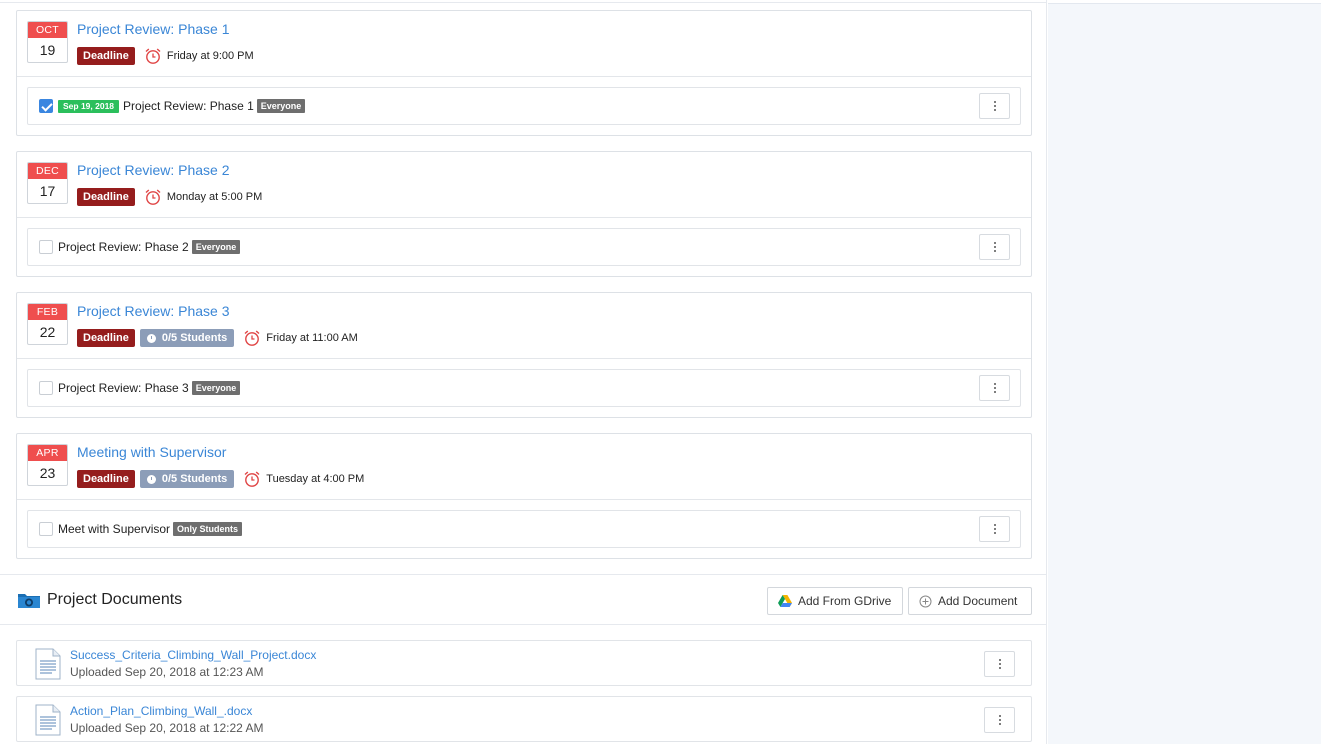 The width and height of the screenshot is (1321, 744). I want to click on plus-circle-icon, so click(925, 601).